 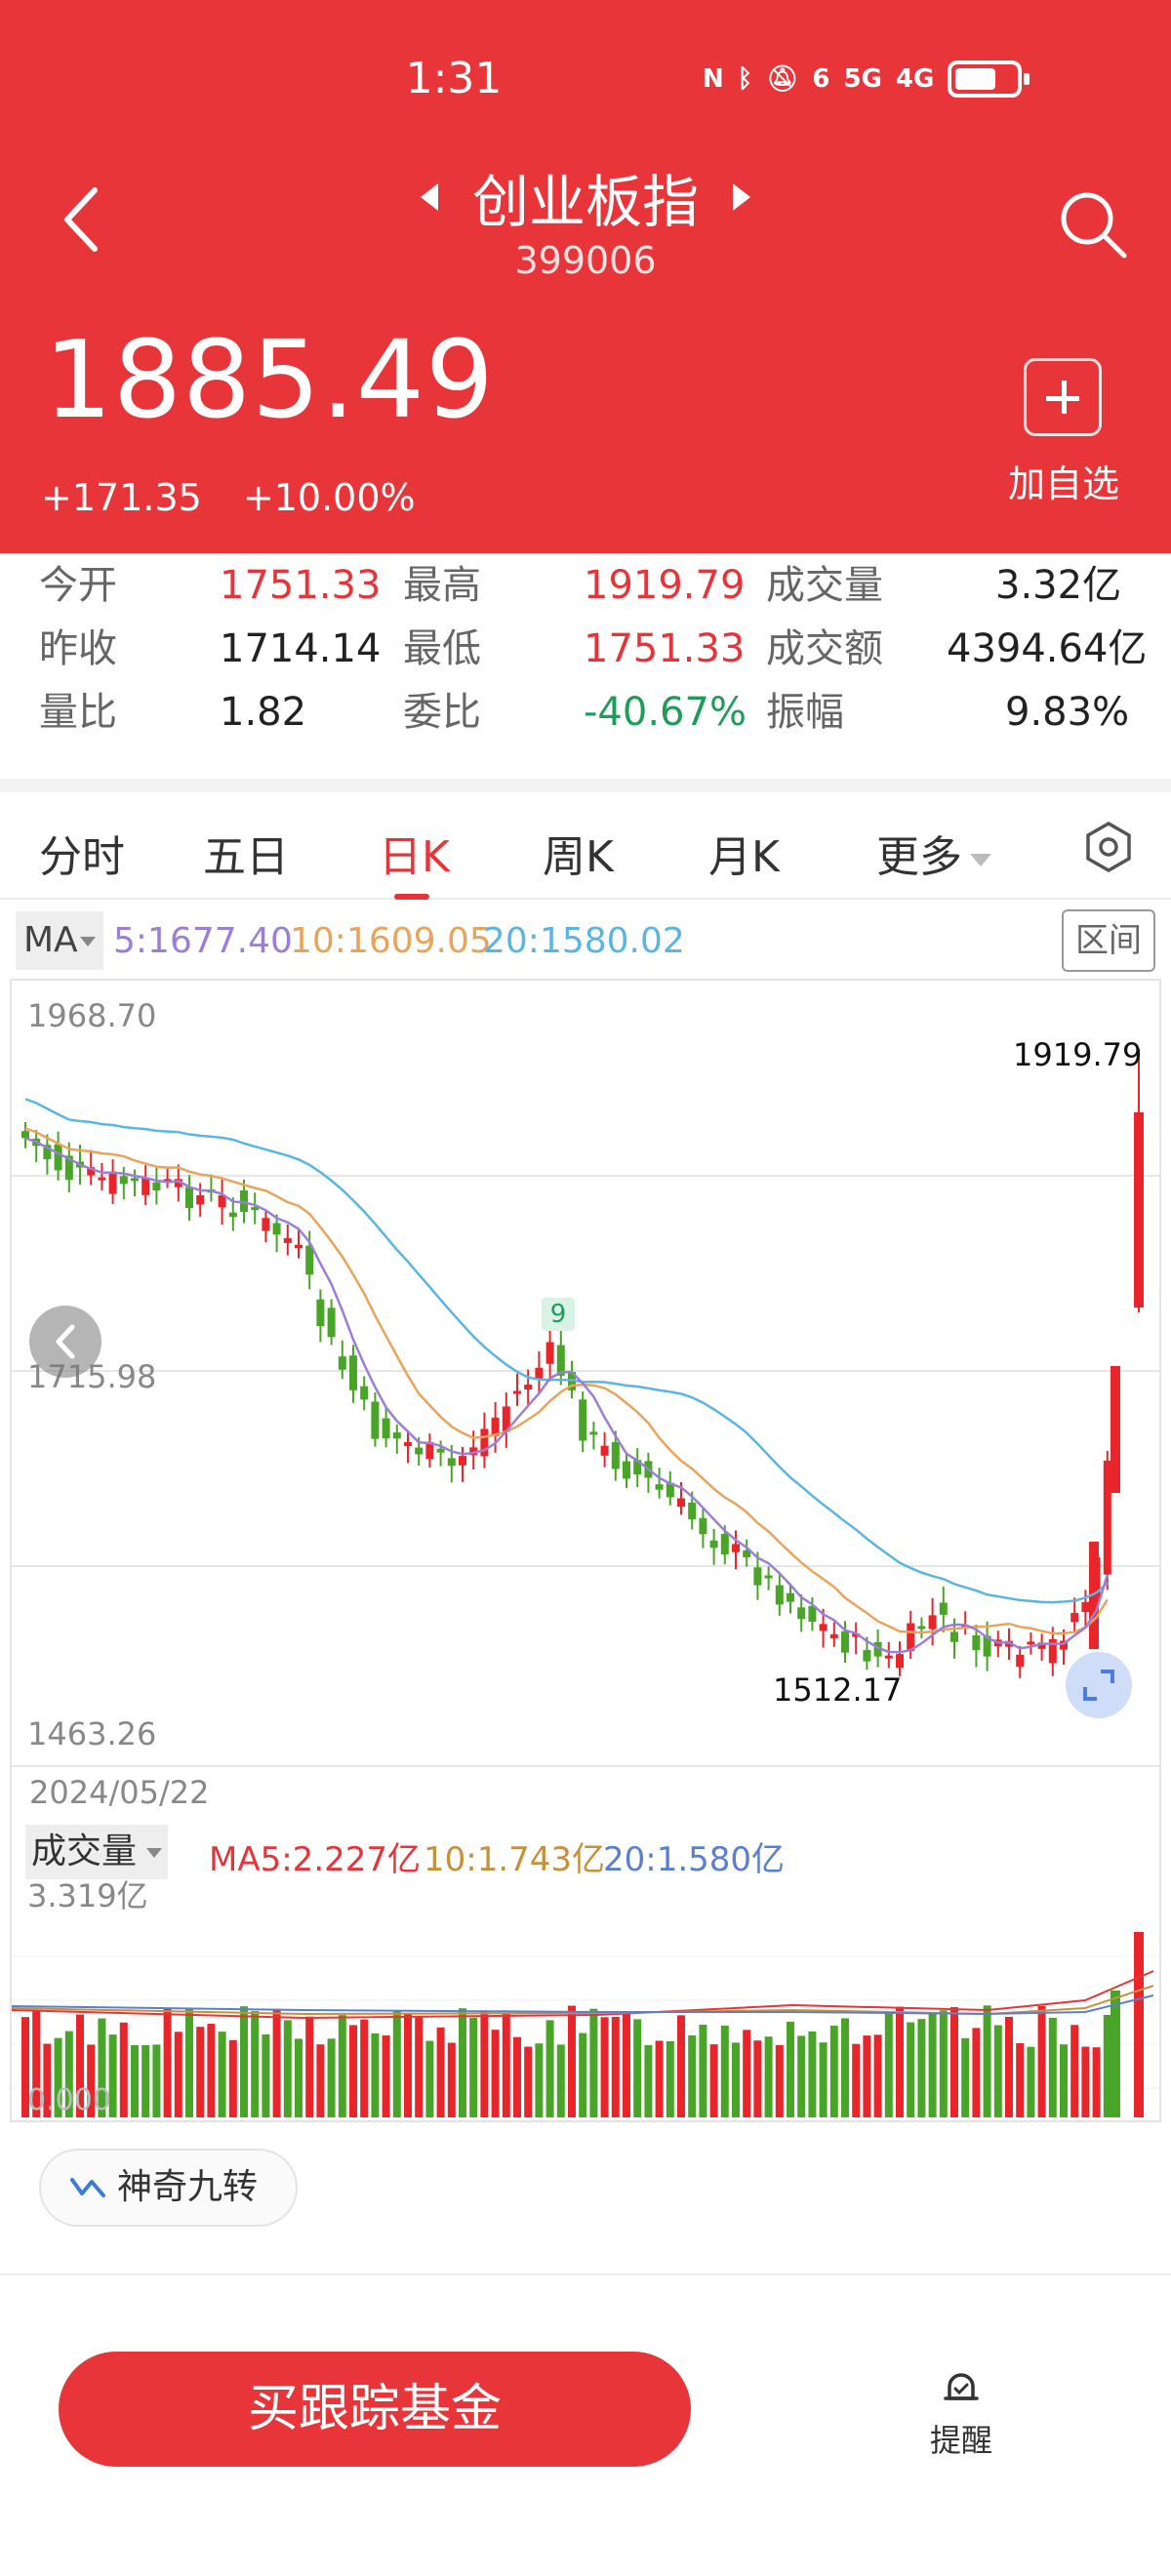 I want to click on battery-icon, so click(x=989, y=79).